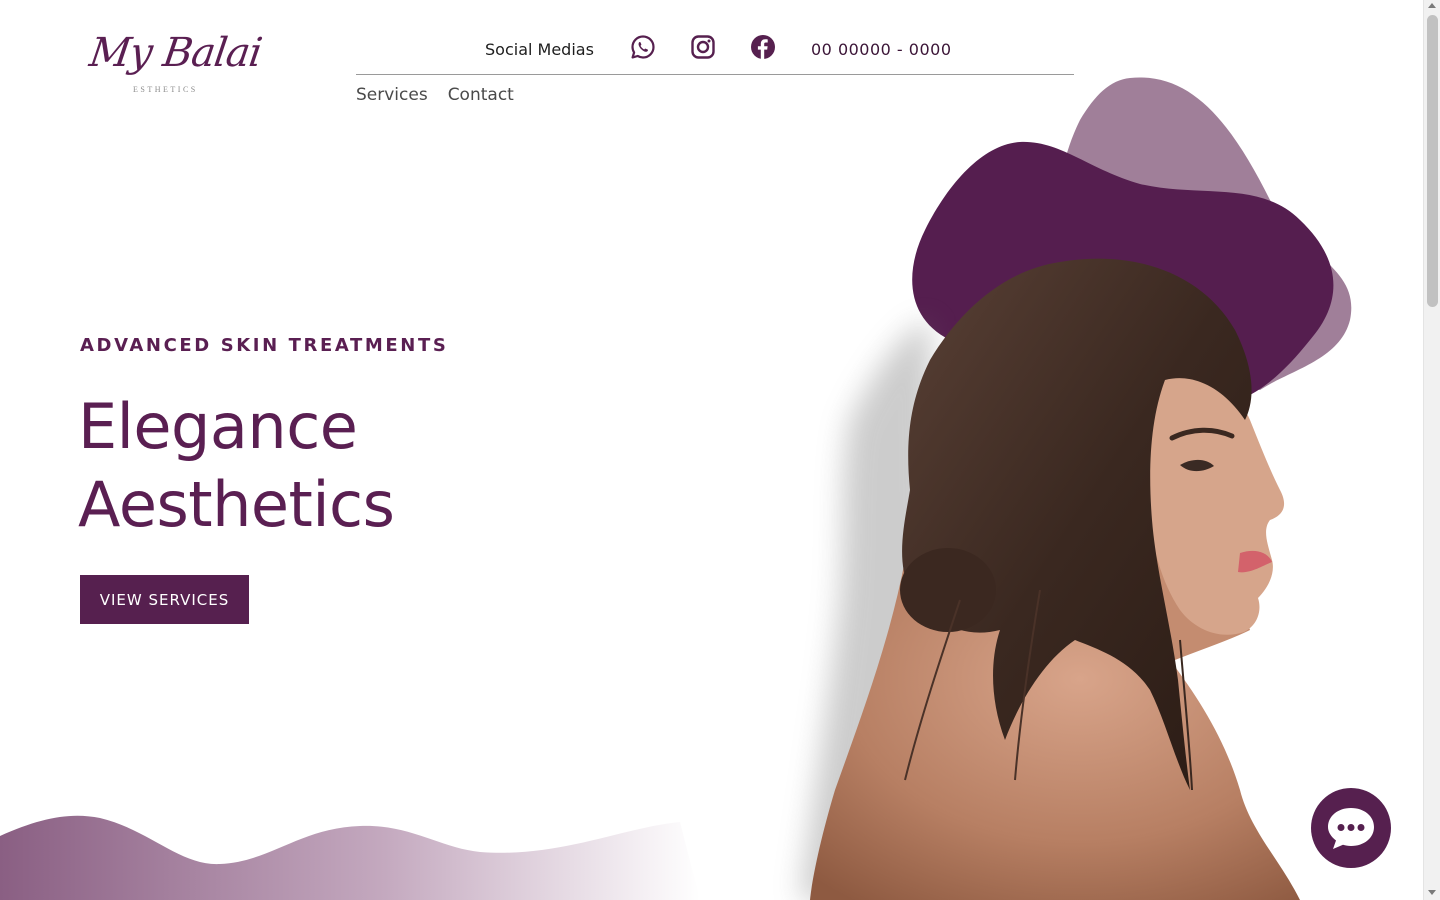 This screenshot has width=1440, height=900. I want to click on logo-subtitle: ESTHETICS, so click(165, 89).